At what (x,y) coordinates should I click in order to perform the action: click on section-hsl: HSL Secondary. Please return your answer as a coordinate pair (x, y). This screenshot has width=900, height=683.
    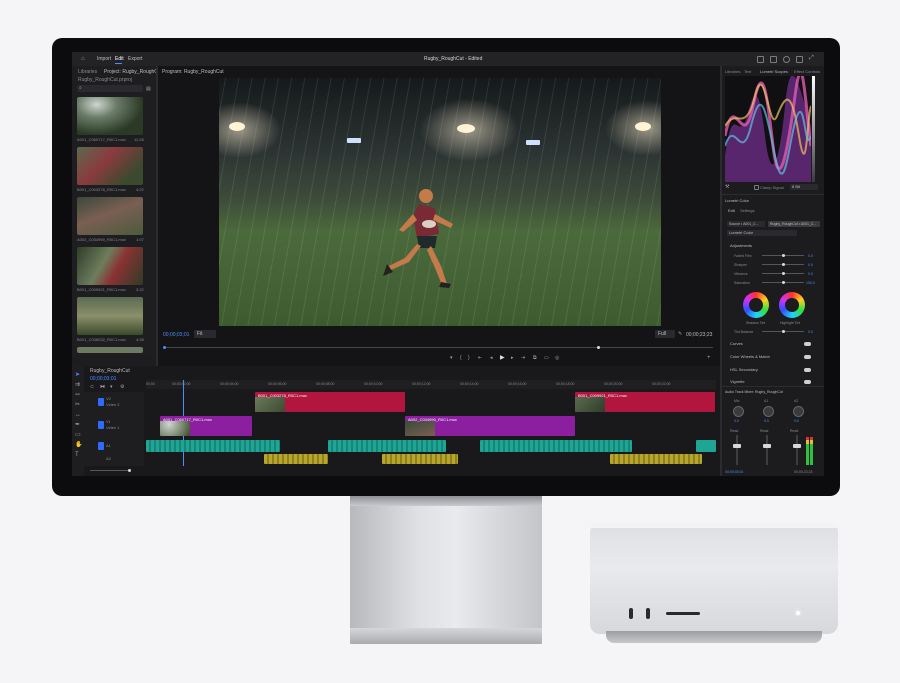
    Looking at the image, I should click on (744, 370).